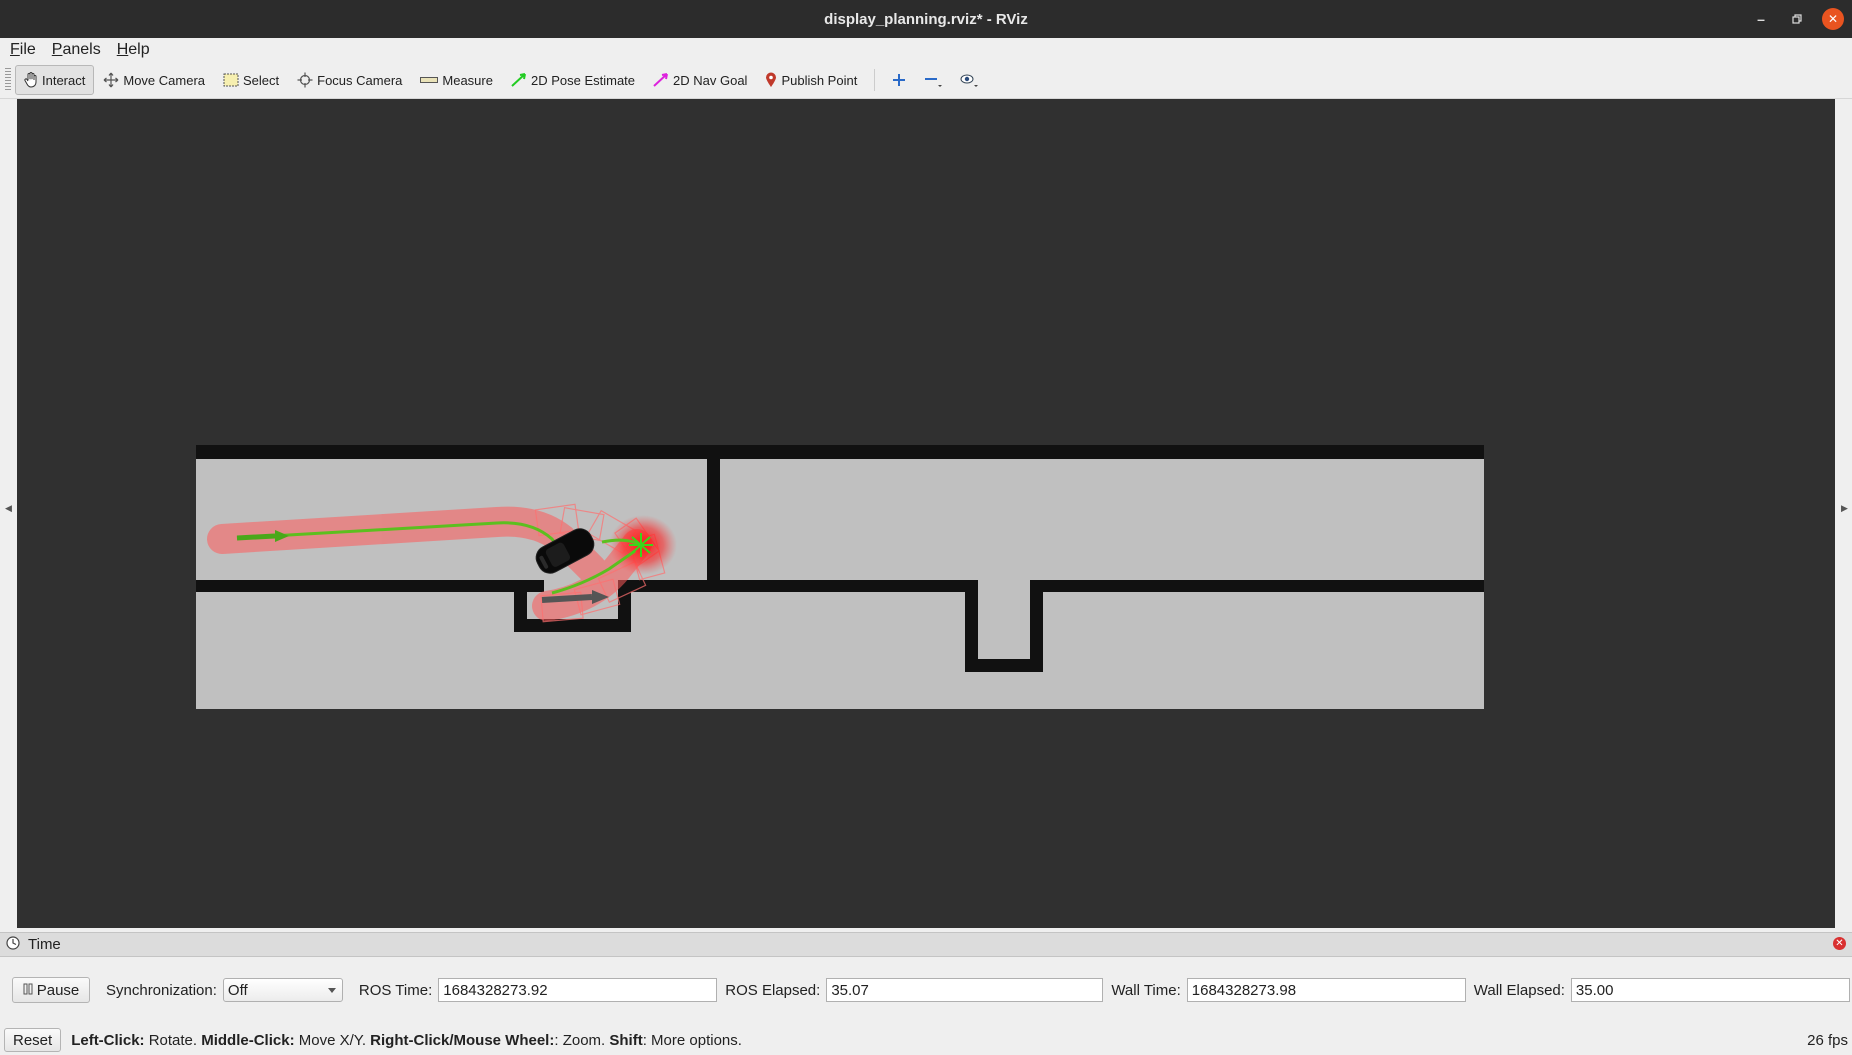 The height and width of the screenshot is (1055, 1852). What do you see at coordinates (27, 49) in the screenshot?
I see `menu-file-label: ile` at bounding box center [27, 49].